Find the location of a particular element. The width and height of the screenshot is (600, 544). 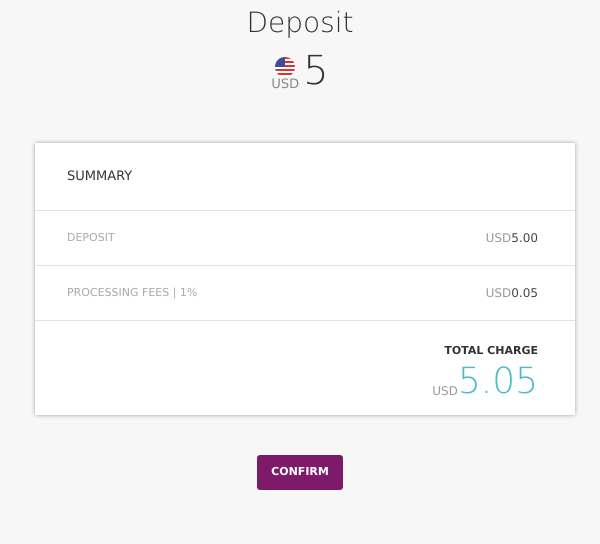

total-label: TOTAL CHARGE is located at coordinates (491, 351).